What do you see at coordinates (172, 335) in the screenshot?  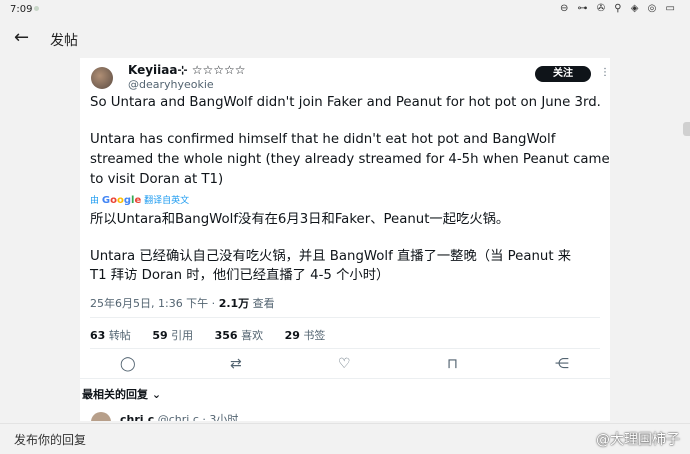 I see `stat-quotes: 59 引用` at bounding box center [172, 335].